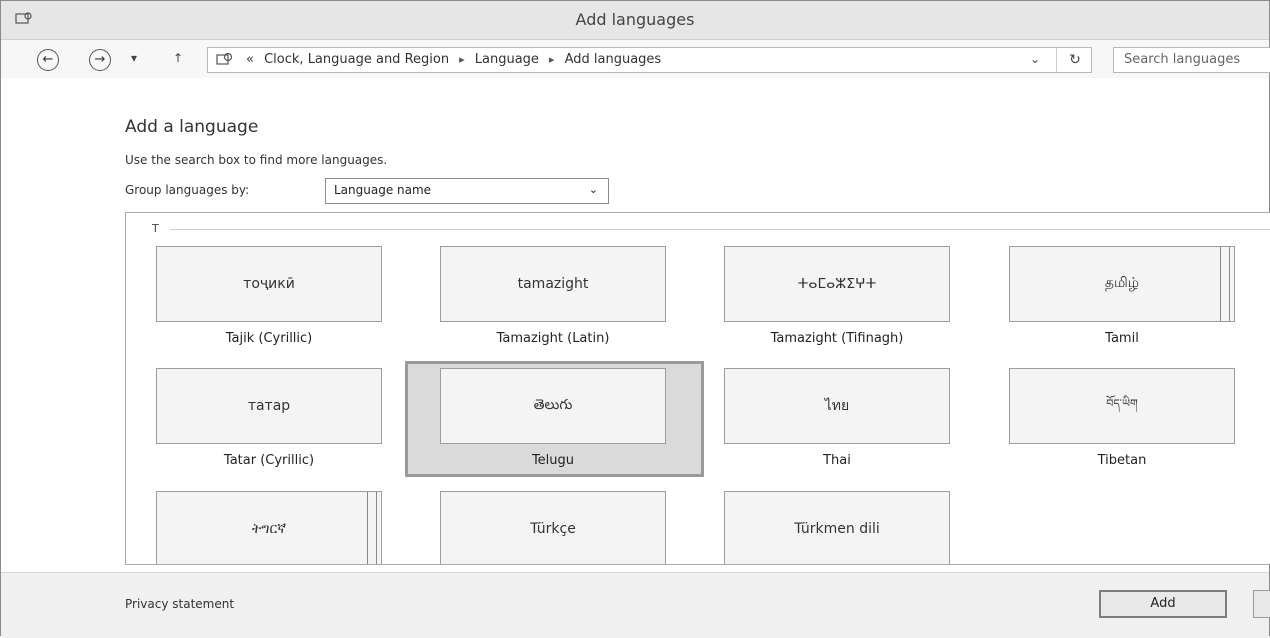 This screenshot has width=1270, height=638. I want to click on native-name: Türkmen dili, so click(837, 529).